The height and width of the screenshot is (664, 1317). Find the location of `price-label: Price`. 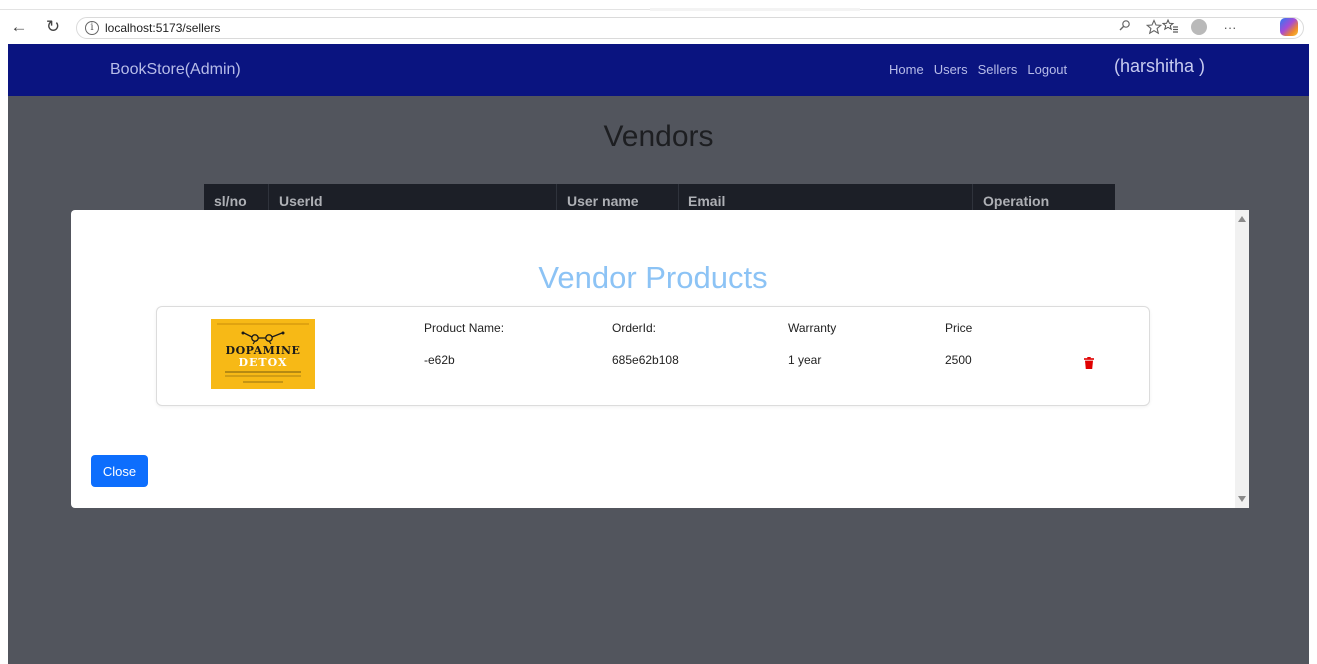

price-label: Price is located at coordinates (959, 328).